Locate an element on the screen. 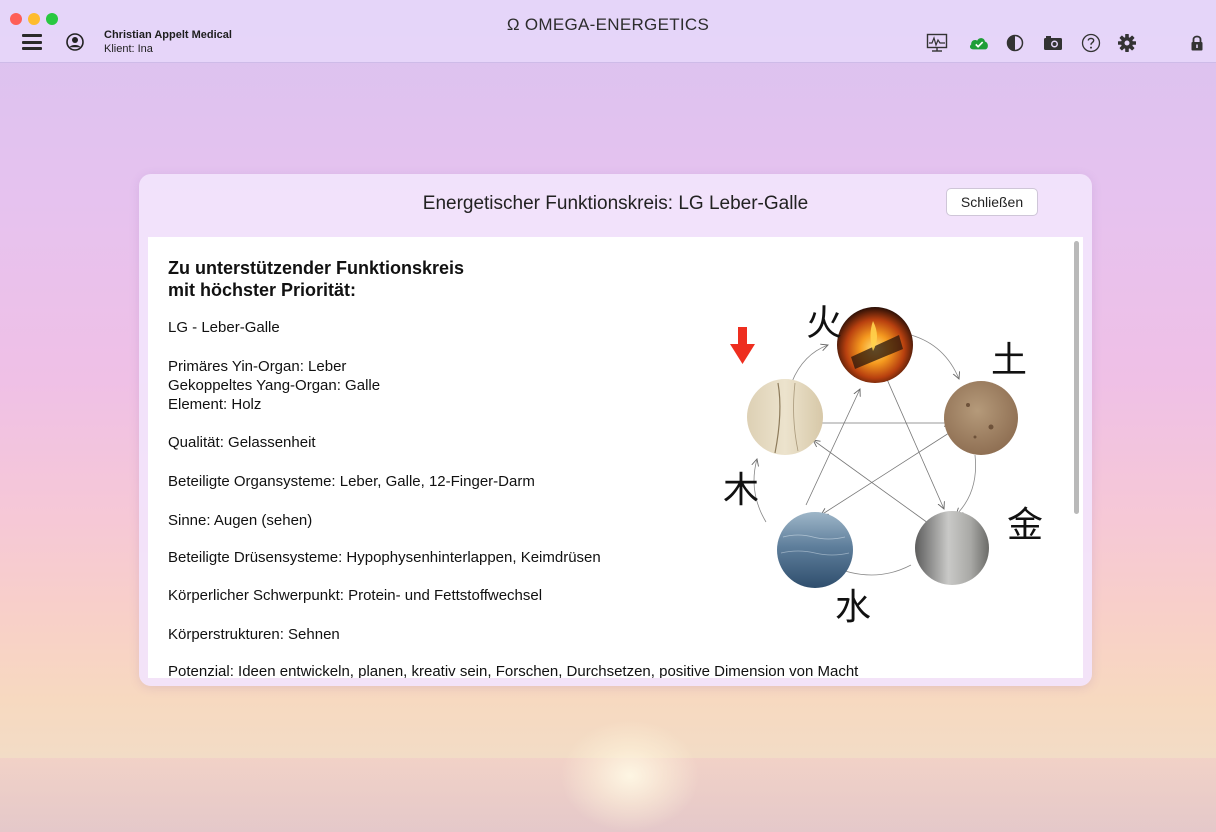 Image resolution: width=1216 pixels, height=832 pixels. fire-character: 火 is located at coordinates (824, 323).